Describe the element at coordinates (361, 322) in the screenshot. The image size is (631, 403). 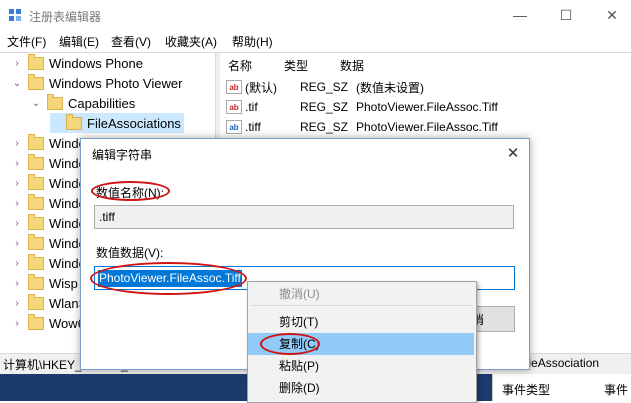
I see `menu-item-cut: 剪切(T)` at that location.